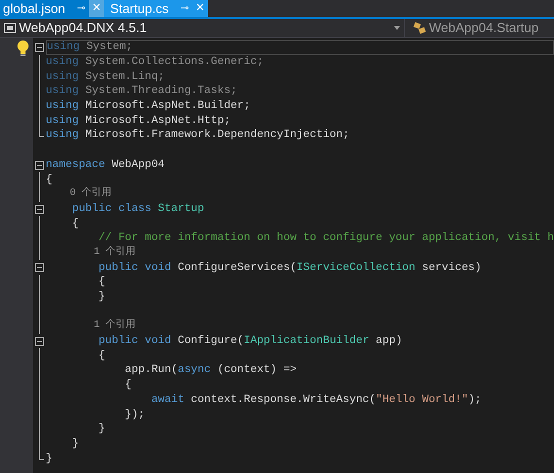 The height and width of the screenshot is (473, 554). I want to click on editor-tab: global.json ⊸ ✕, so click(52, 8).